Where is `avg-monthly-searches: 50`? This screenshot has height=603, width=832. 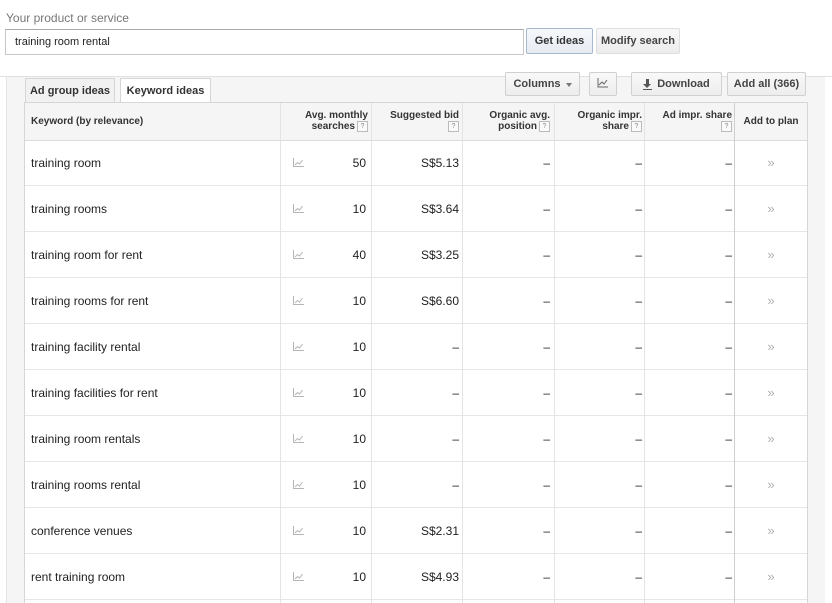
avg-monthly-searches: 50 is located at coordinates (359, 162).